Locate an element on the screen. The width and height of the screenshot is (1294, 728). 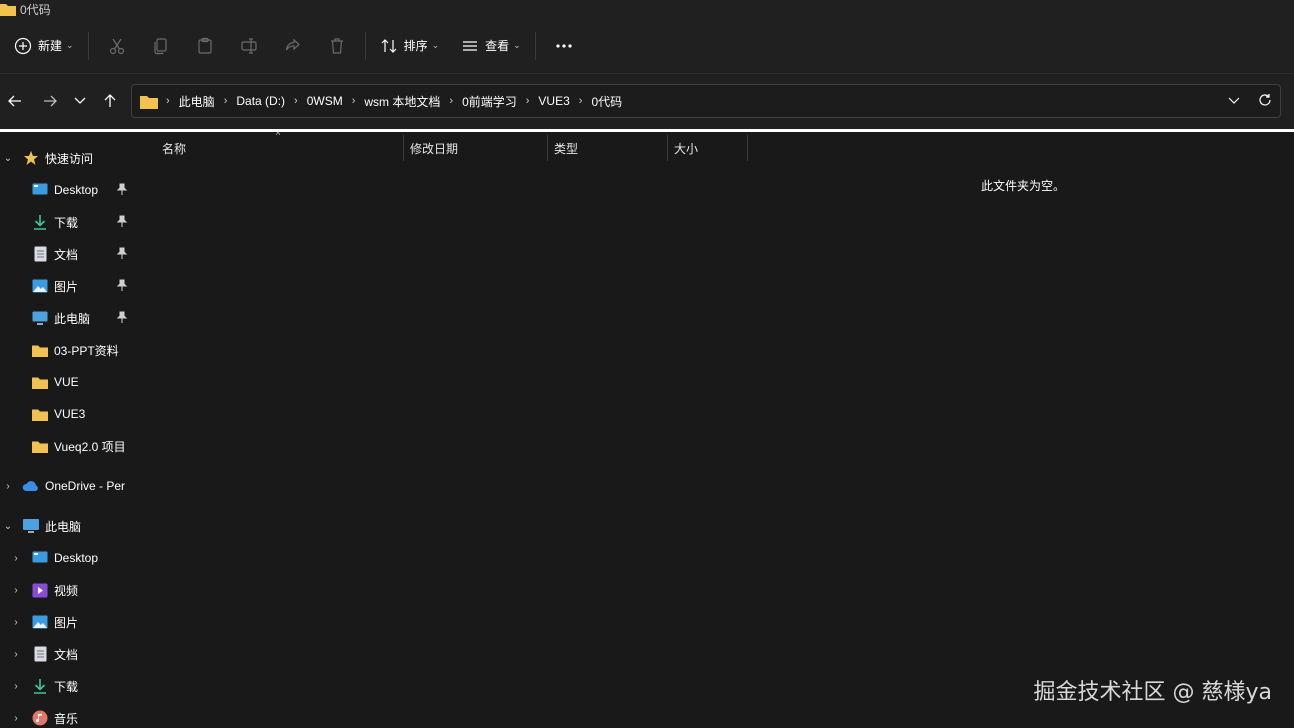
cut-icon is located at coordinates (116, 46).